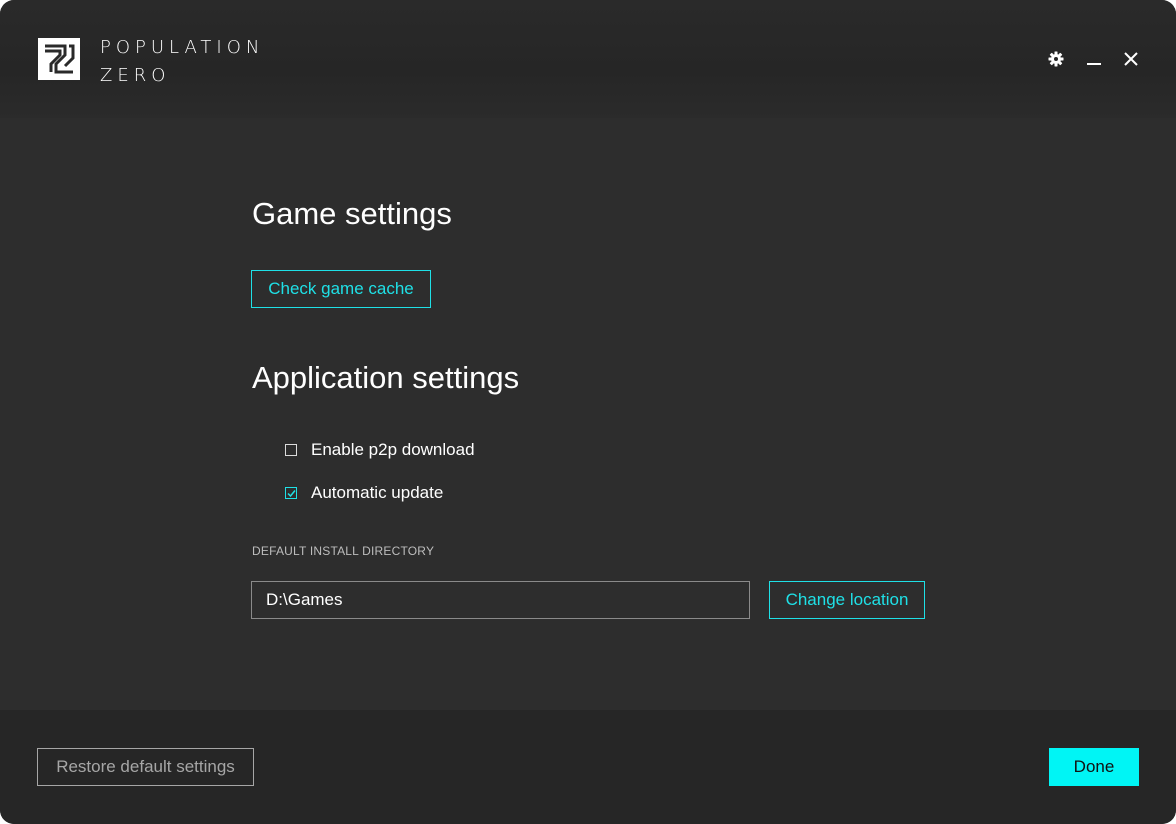 This screenshot has width=1176, height=824. What do you see at coordinates (588, 59) in the screenshot?
I see `title-bar: POPULATION ZERO` at bounding box center [588, 59].